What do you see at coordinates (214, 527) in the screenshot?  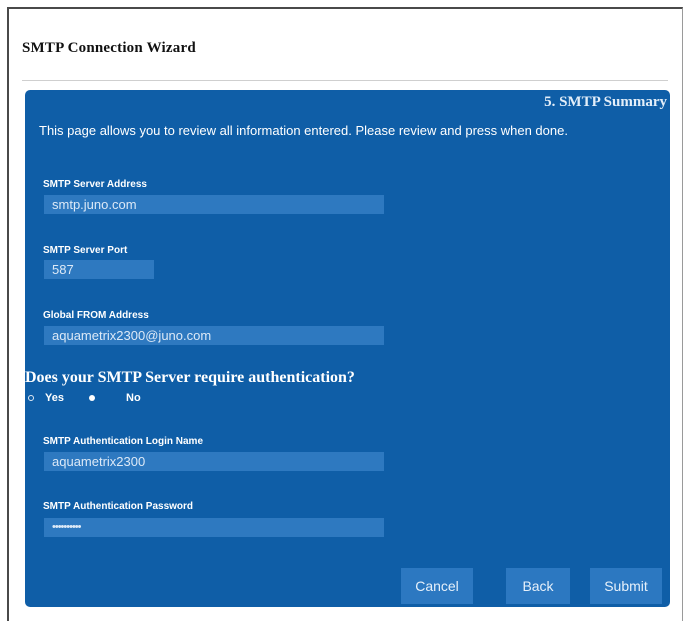 I see `password-field: ••••••••••` at bounding box center [214, 527].